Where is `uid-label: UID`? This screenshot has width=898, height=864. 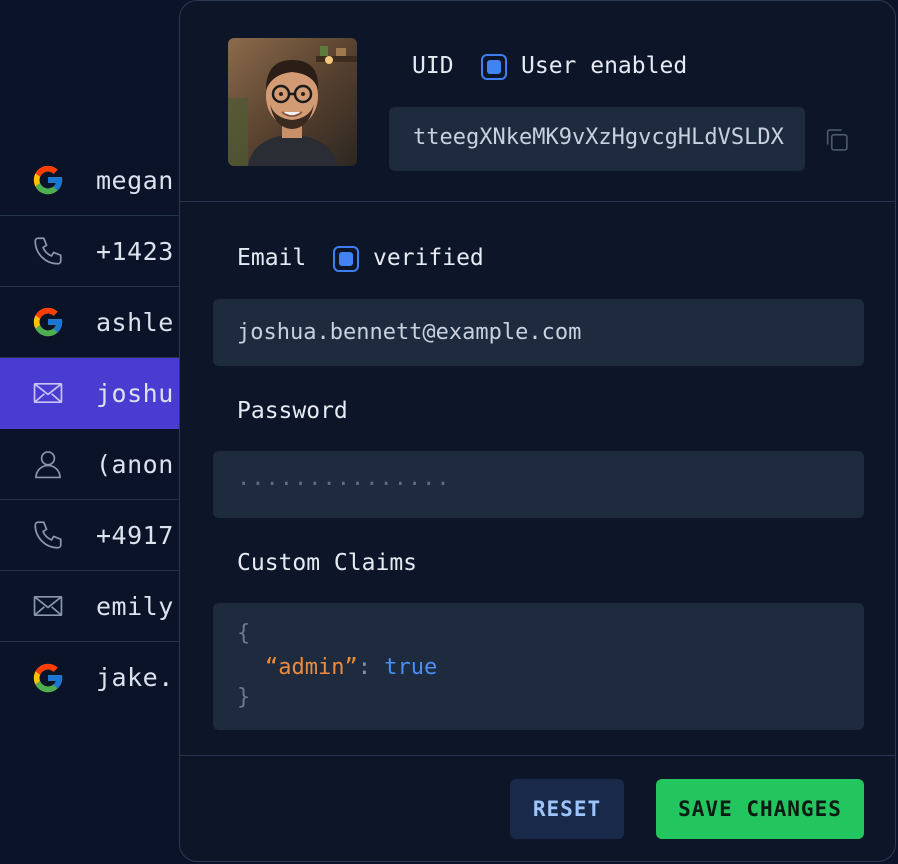
uid-label: UID is located at coordinates (433, 66).